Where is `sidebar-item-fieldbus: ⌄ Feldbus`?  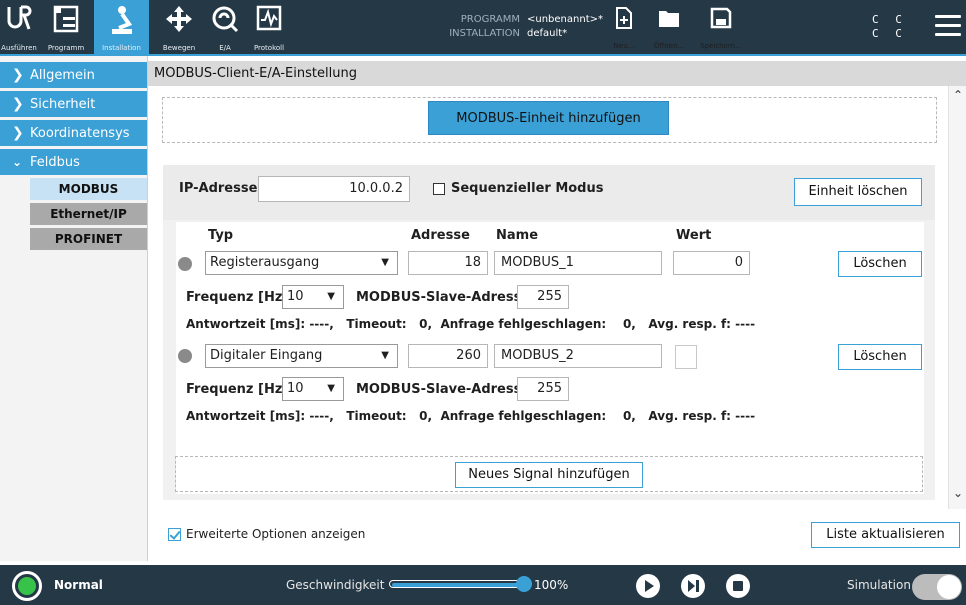 sidebar-item-fieldbus: ⌄ Feldbus is located at coordinates (73, 162).